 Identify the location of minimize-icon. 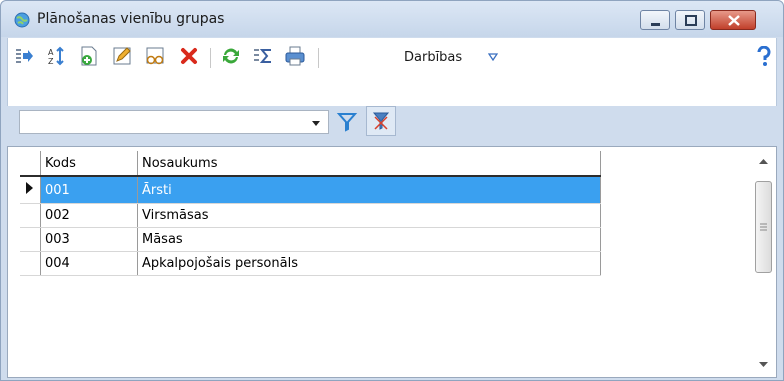
(655, 24).